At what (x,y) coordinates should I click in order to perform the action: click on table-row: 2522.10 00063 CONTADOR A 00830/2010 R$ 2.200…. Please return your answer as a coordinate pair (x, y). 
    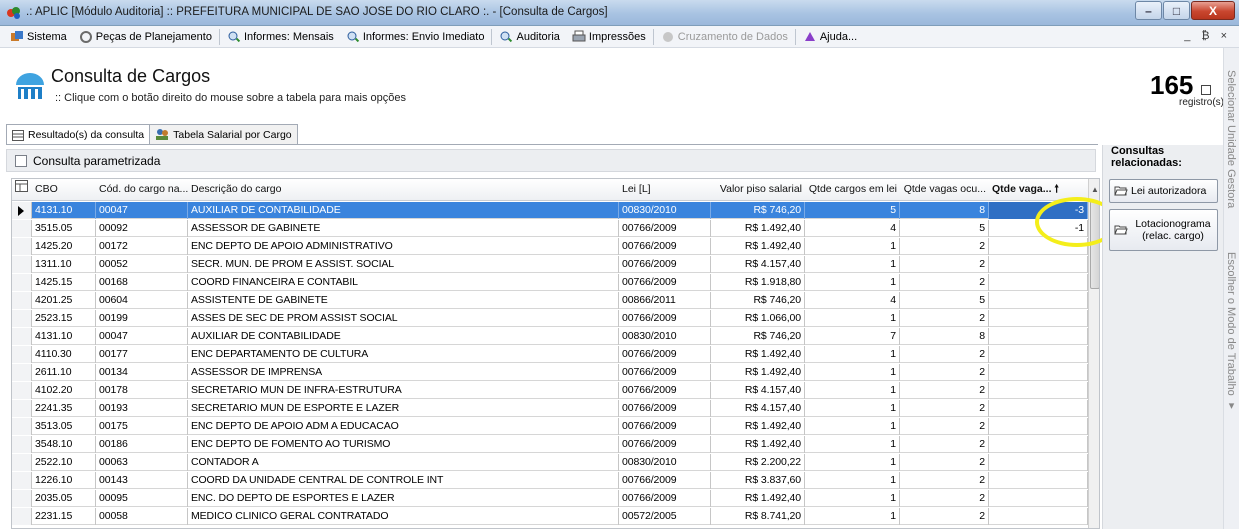
    Looking at the image, I should click on (550, 462).